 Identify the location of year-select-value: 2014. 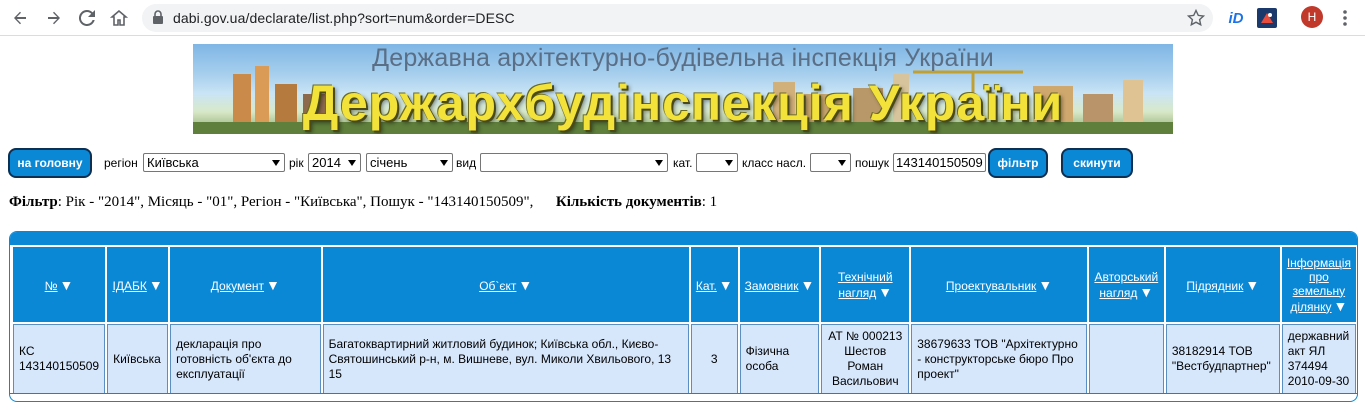
(326, 162).